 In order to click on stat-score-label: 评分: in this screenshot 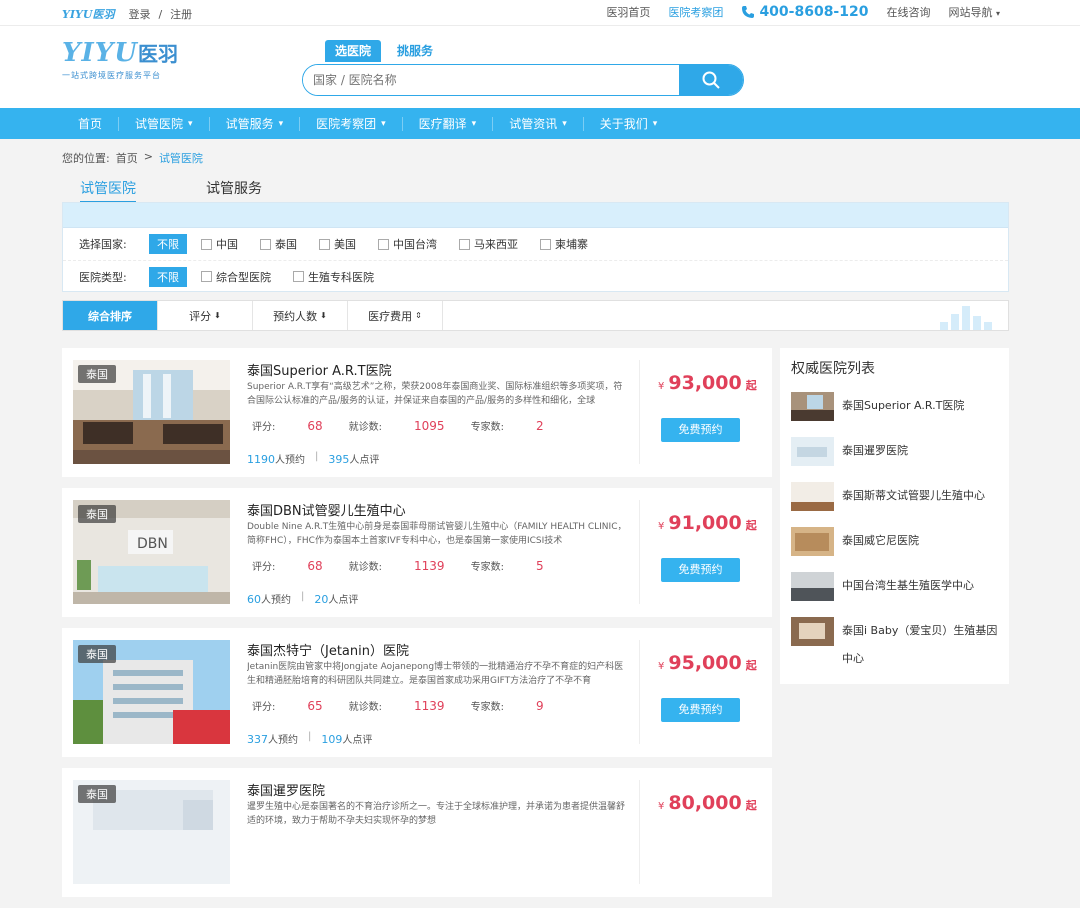, I will do `click(264, 567)`.